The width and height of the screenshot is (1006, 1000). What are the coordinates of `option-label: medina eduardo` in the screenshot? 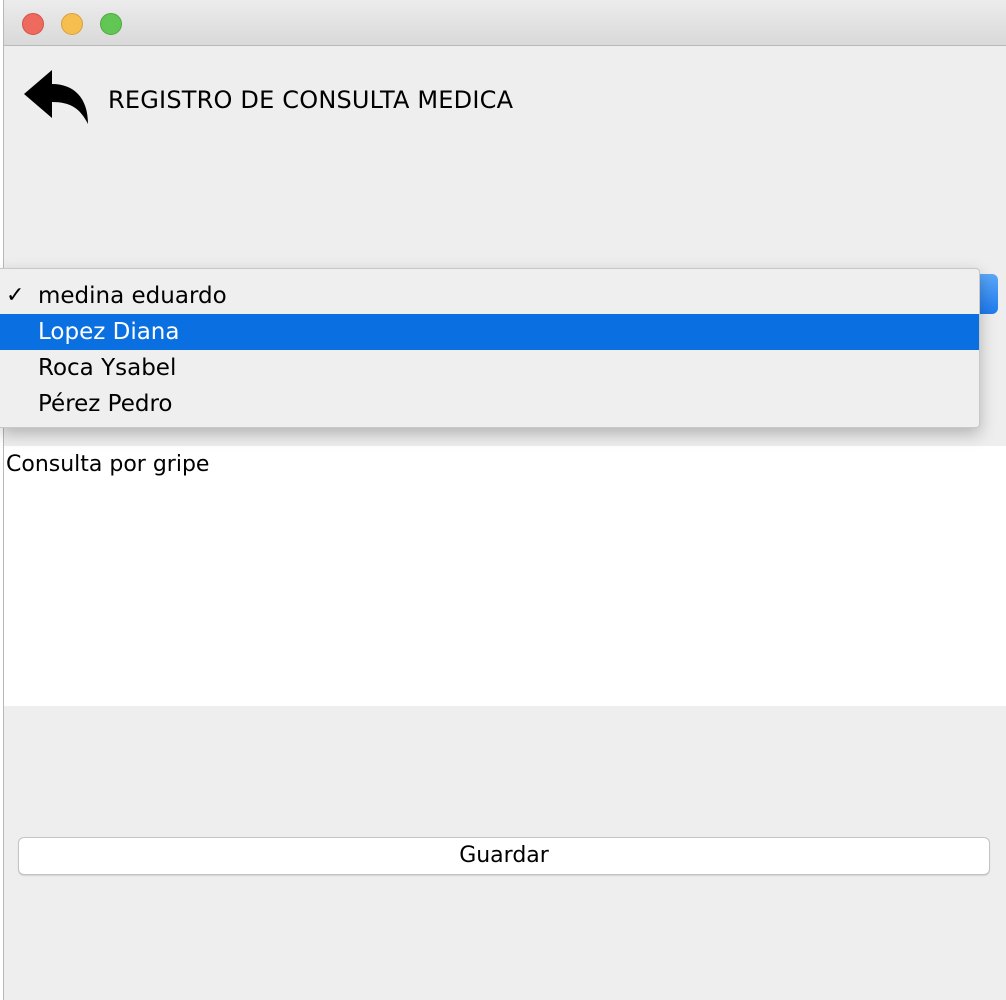 It's located at (132, 296).